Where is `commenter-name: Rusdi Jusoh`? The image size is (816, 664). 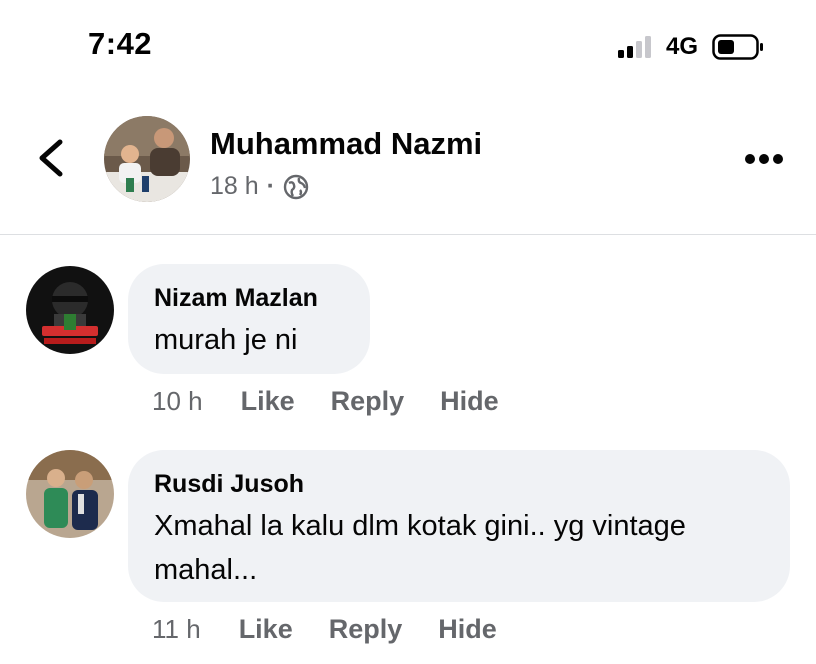
commenter-name: Rusdi Jusoh is located at coordinates (459, 484).